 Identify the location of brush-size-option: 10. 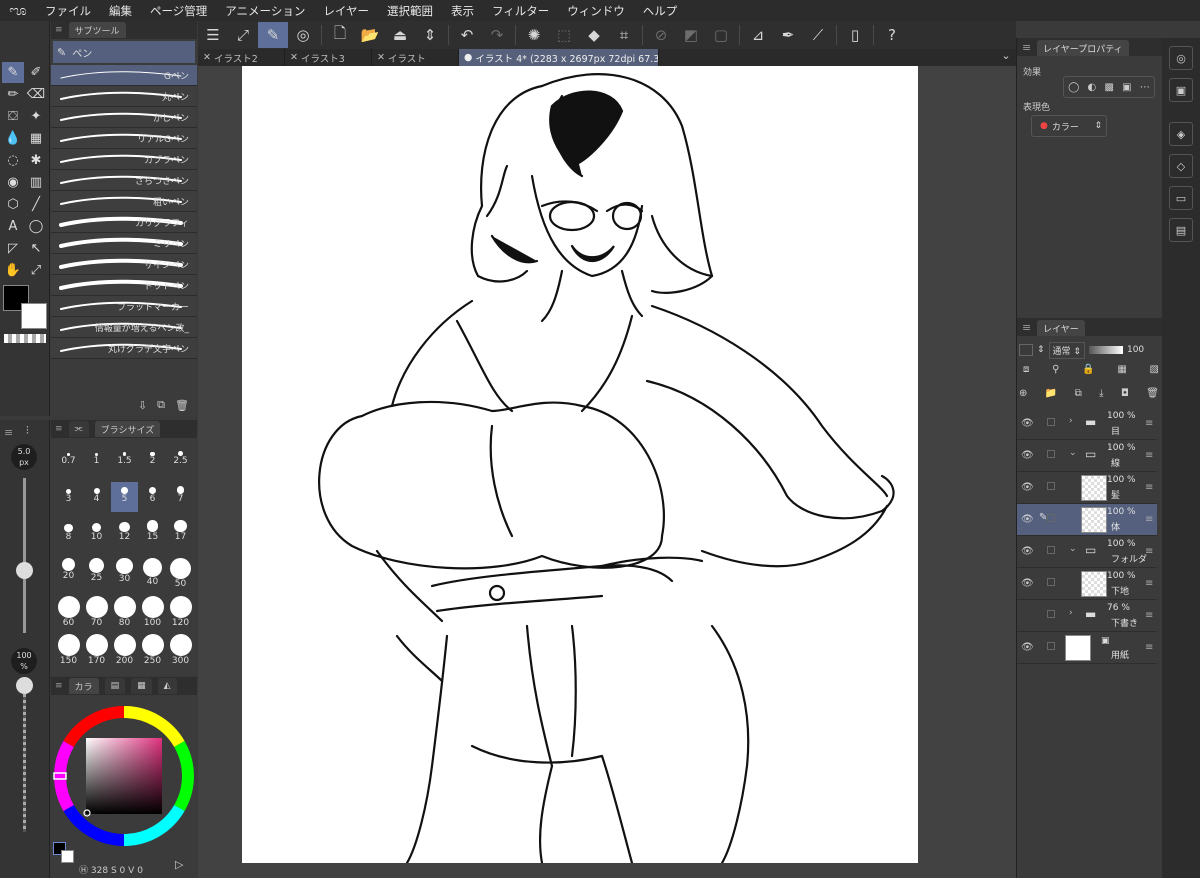
(96, 535).